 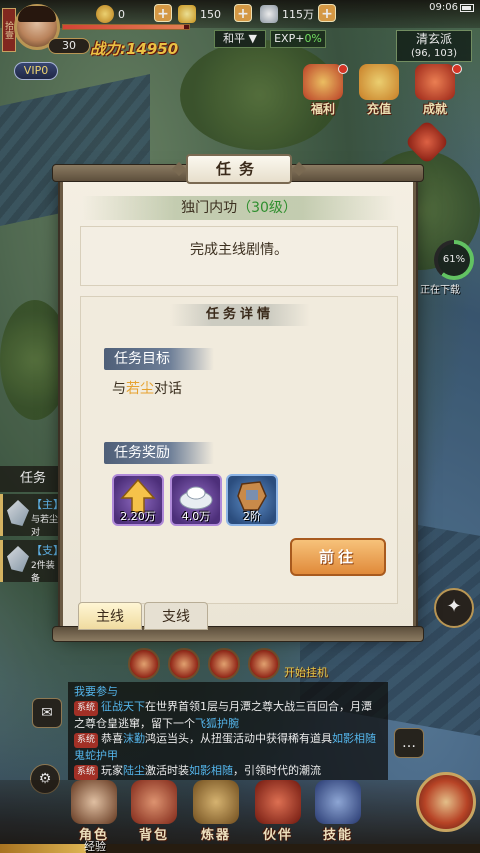 What do you see at coordinates (252, 516) in the screenshot?
I see `reward-amount: 2阶` at bounding box center [252, 516].